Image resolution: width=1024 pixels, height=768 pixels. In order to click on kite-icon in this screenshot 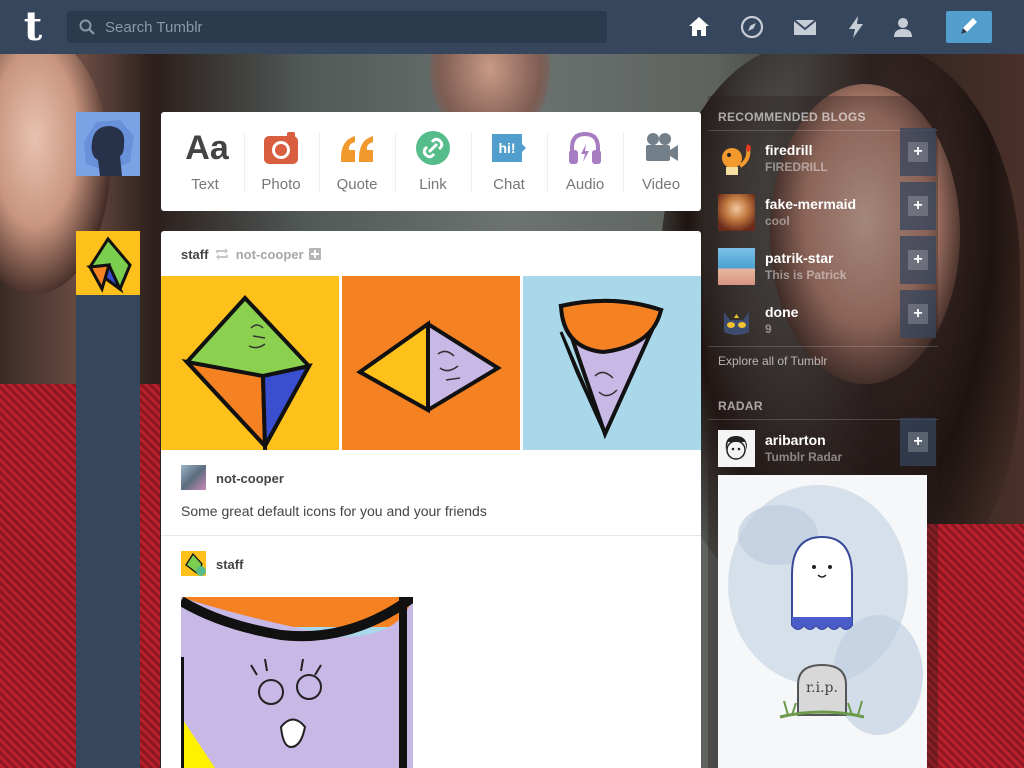, I will do `click(108, 263)`.